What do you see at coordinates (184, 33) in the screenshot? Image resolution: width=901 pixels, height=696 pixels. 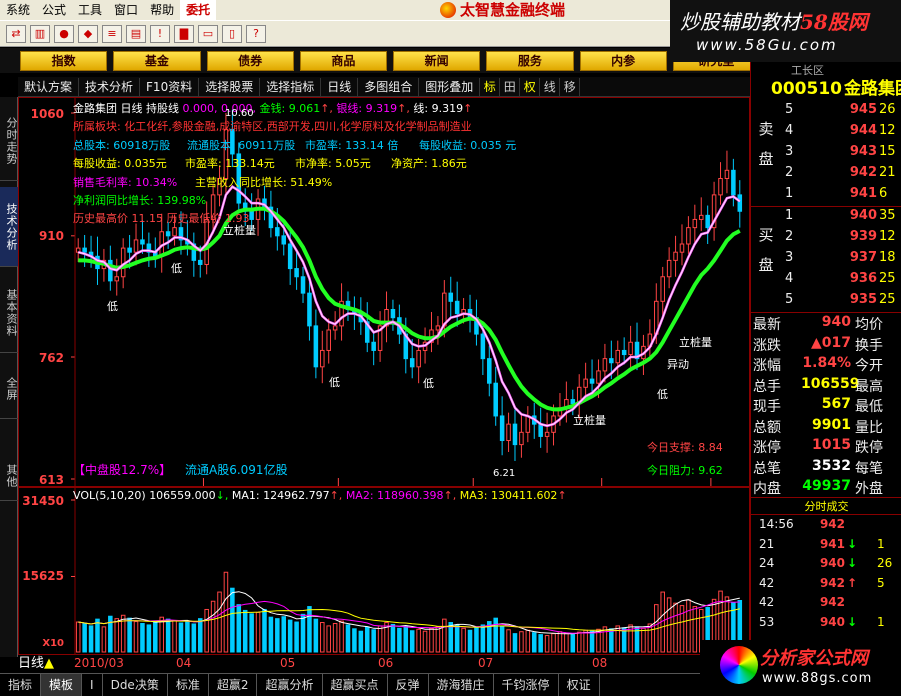 I see `bar-chart-icon: ▇` at bounding box center [184, 33].